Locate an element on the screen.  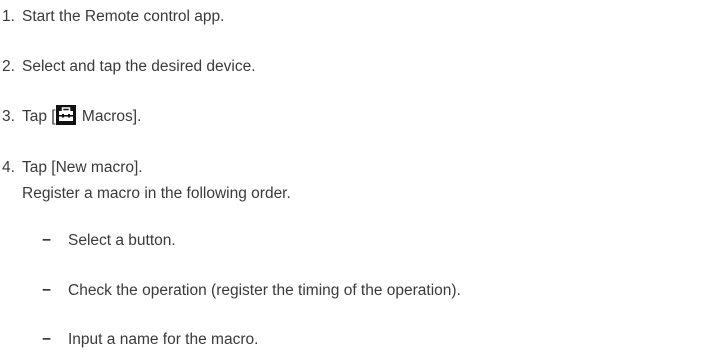
step-4-subtext: Register a macro in the following order. is located at coordinates (156, 193).